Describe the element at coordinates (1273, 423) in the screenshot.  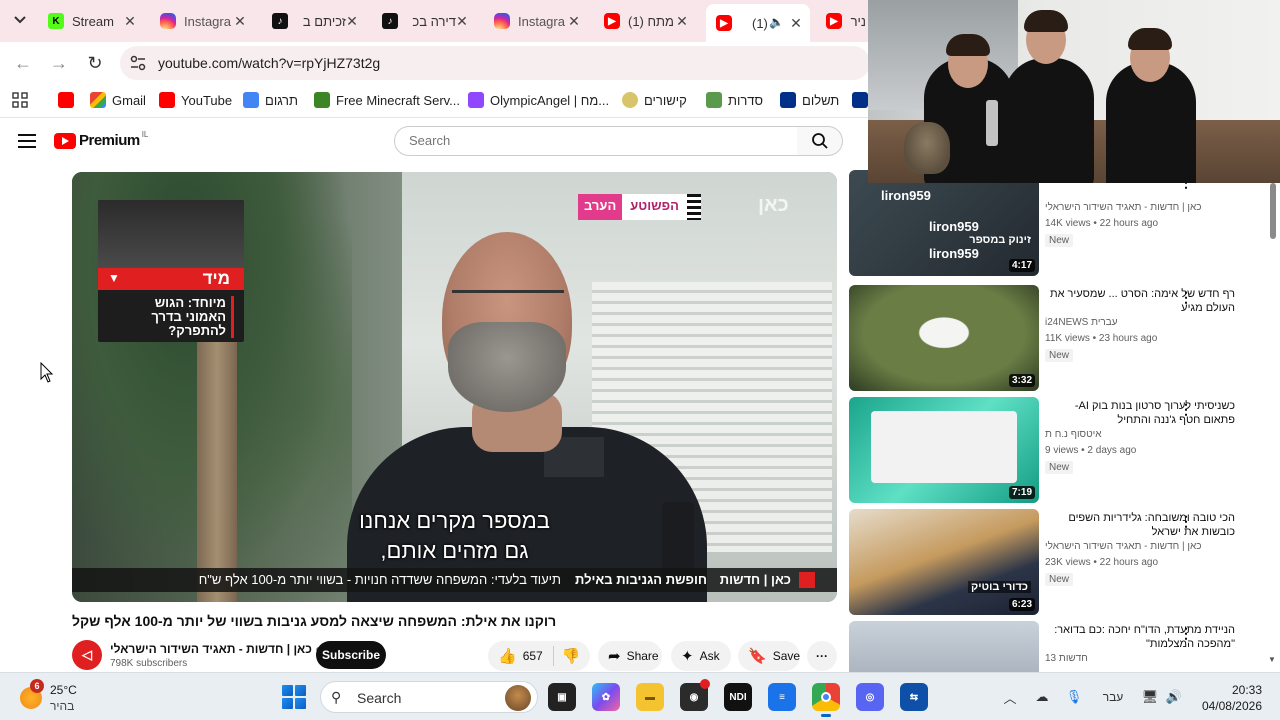
I see `page-scrollbar: ▼` at that location.